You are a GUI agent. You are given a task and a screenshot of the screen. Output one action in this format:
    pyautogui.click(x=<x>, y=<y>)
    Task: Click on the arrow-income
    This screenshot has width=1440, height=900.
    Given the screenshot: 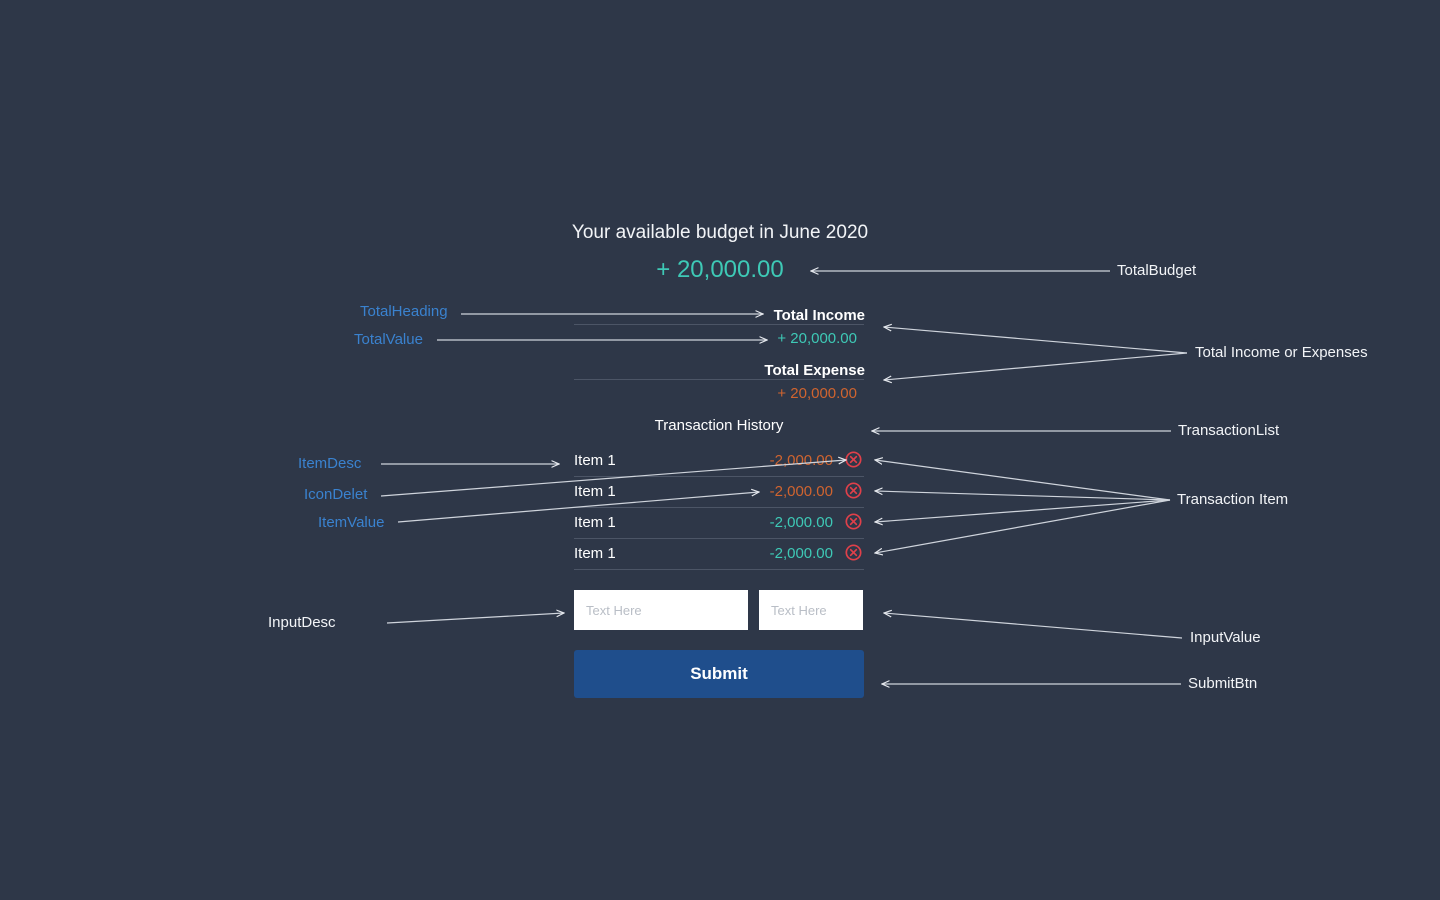 What is the action you would take?
    pyautogui.click(x=1036, y=340)
    